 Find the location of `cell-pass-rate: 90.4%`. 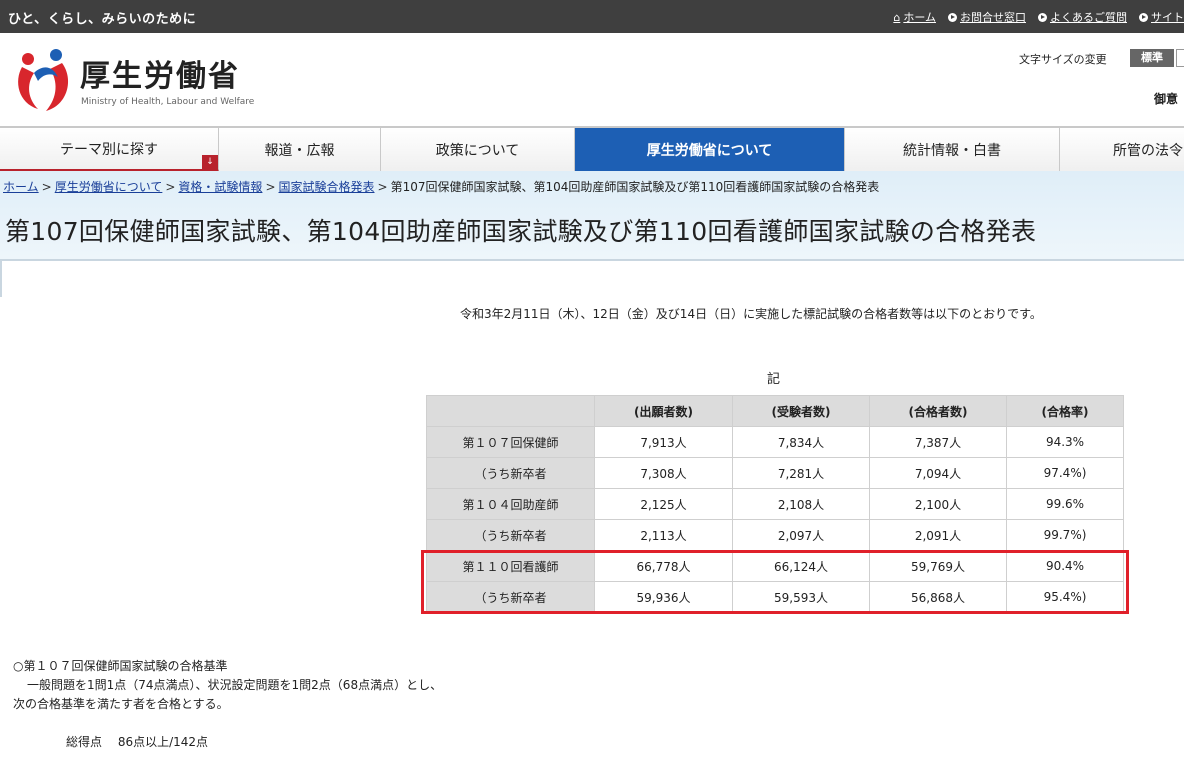

cell-pass-rate: 90.4% is located at coordinates (1065, 566).